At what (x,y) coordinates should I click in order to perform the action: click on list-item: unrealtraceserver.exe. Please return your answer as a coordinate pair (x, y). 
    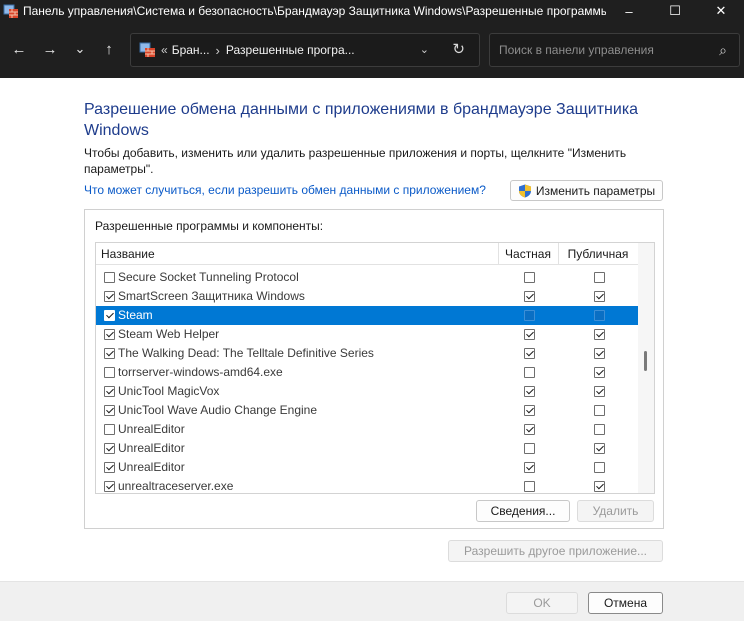
    Looking at the image, I should click on (367, 485).